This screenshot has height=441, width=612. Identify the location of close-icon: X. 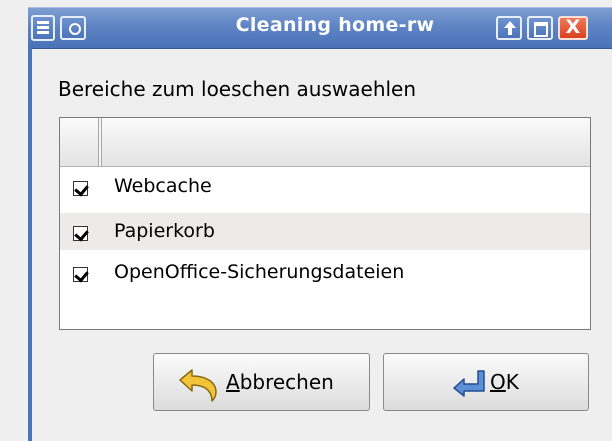
(573, 27).